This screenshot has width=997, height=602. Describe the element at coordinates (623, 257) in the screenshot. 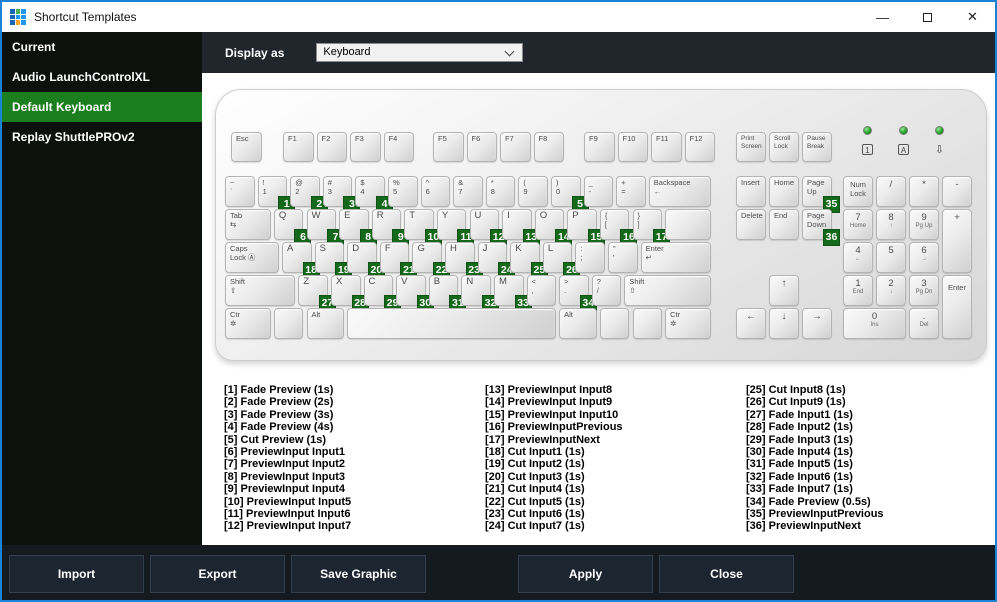

I see `key-symbol: " '` at that location.